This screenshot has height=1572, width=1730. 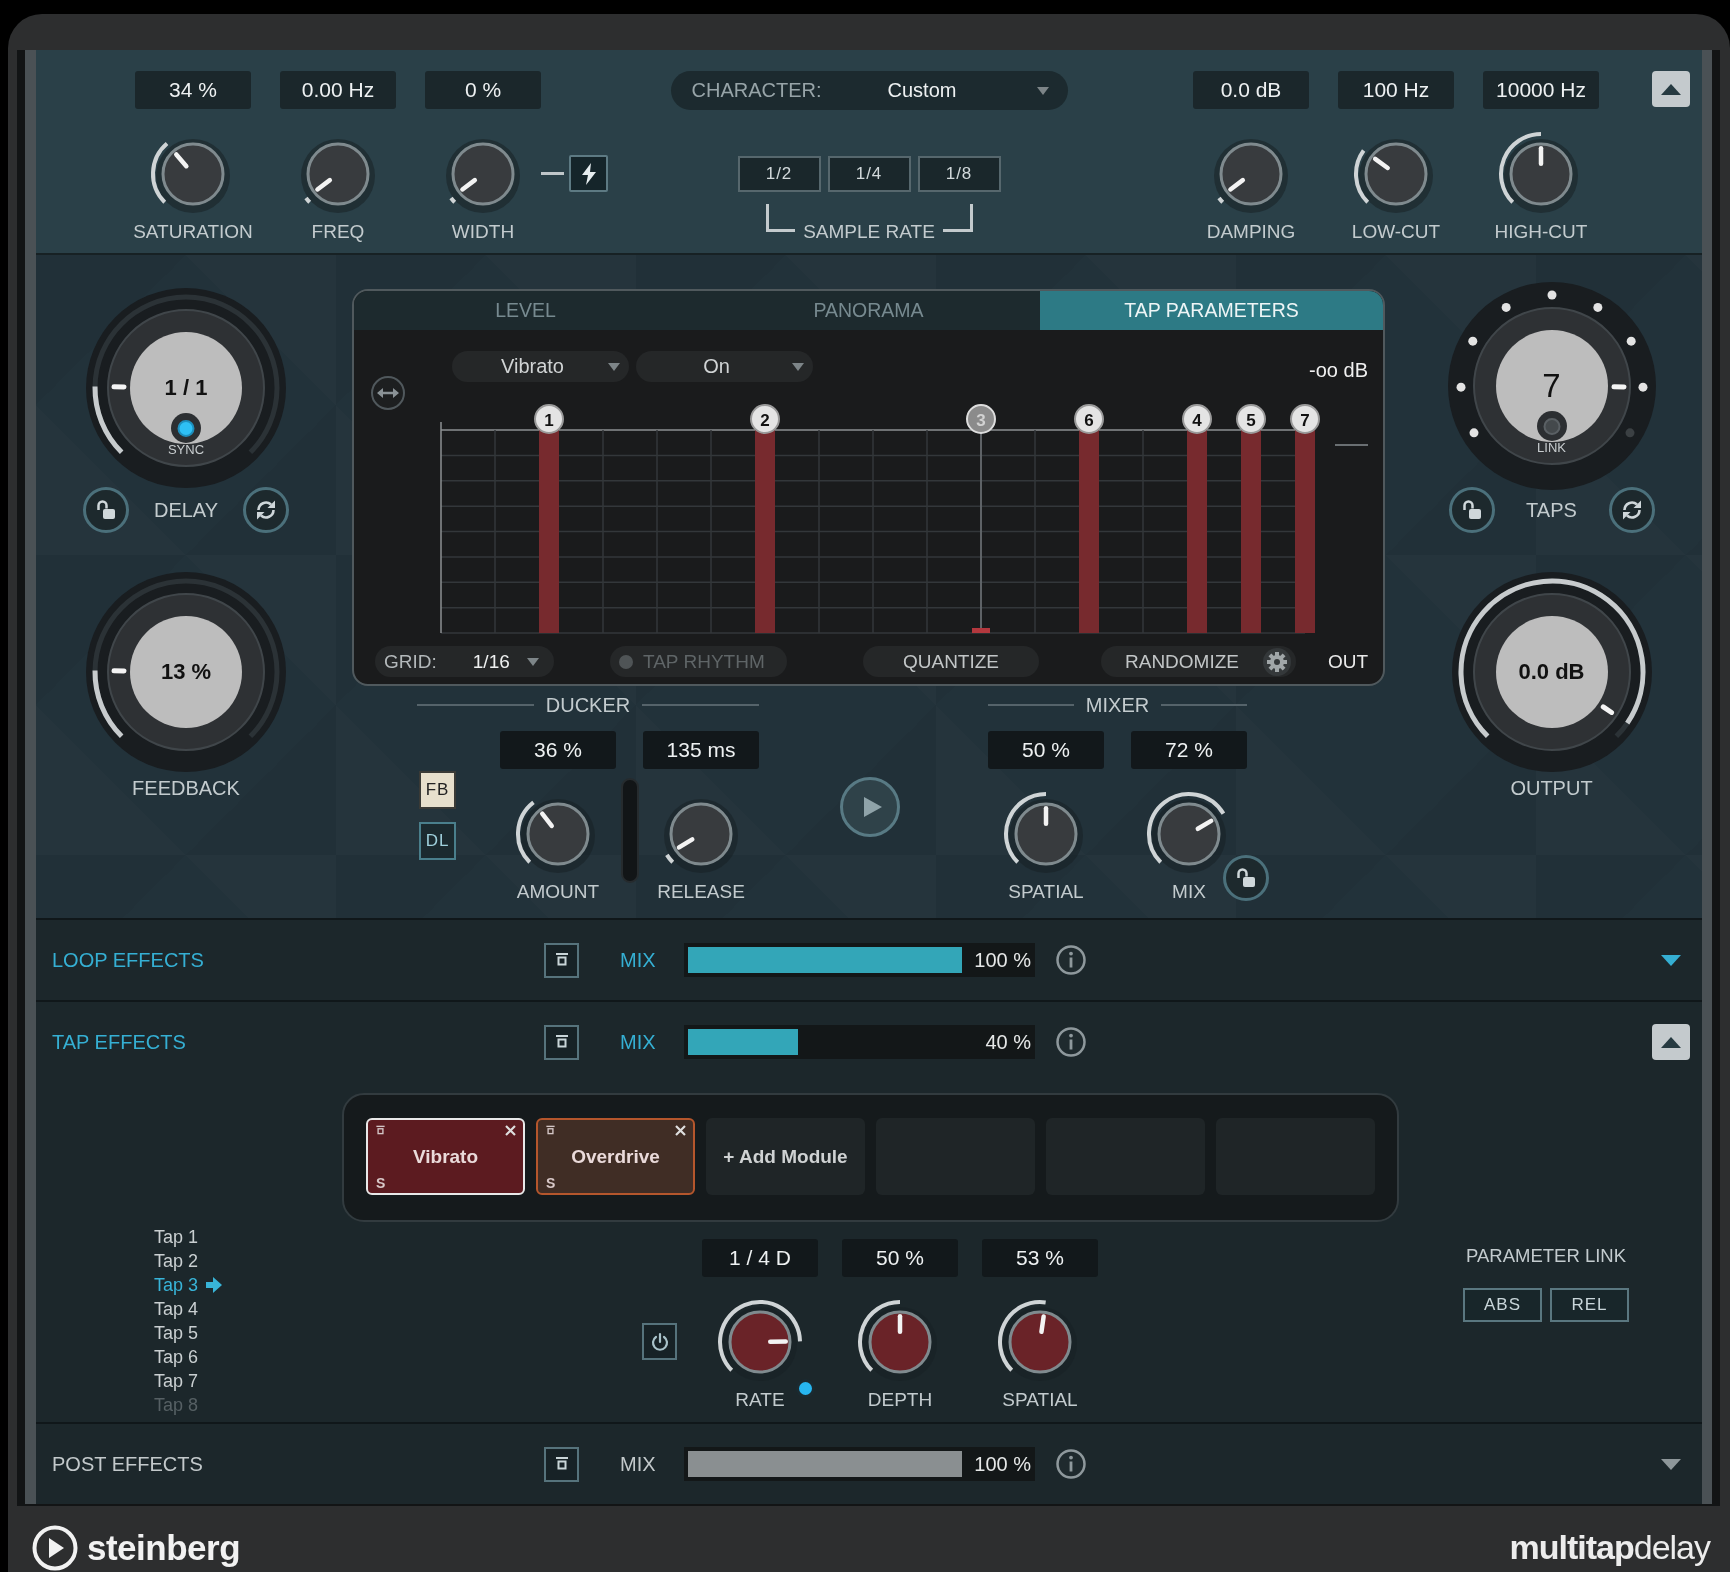 I want to click on sample-rate-button: 1/8, so click(x=959, y=174).